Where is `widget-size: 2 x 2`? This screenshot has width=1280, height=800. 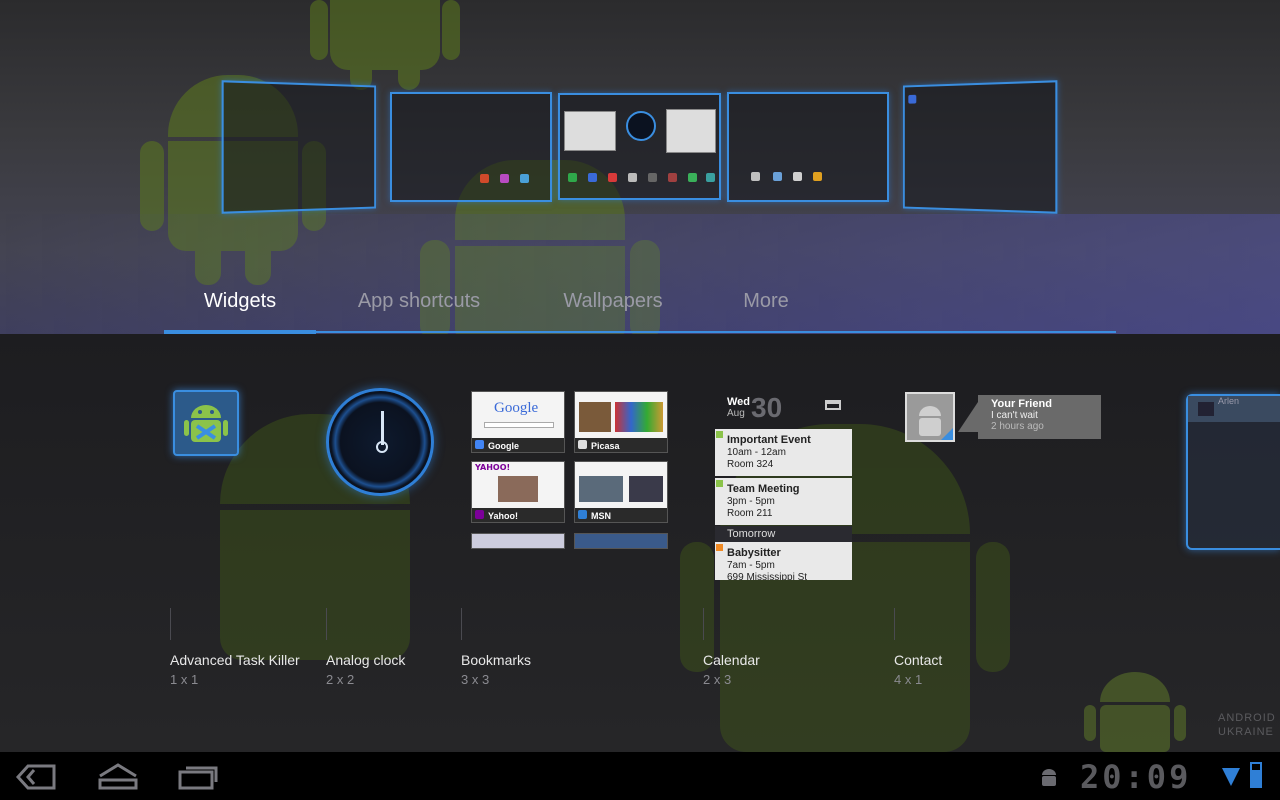 widget-size: 2 x 2 is located at coordinates (340, 679).